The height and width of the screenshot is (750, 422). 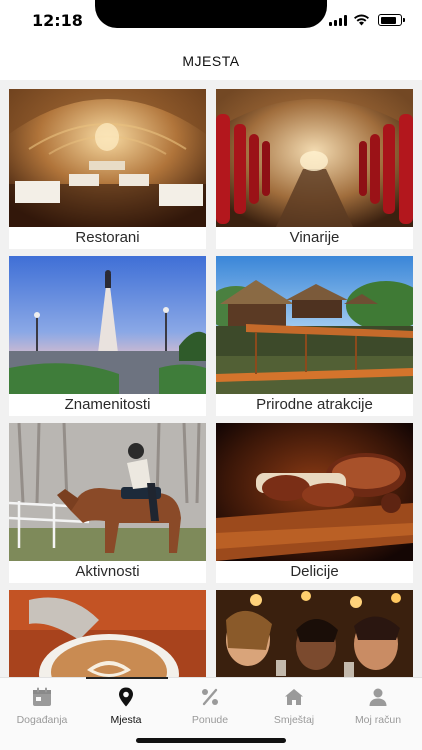 What do you see at coordinates (211, 14) in the screenshot?
I see `device-notch` at bounding box center [211, 14].